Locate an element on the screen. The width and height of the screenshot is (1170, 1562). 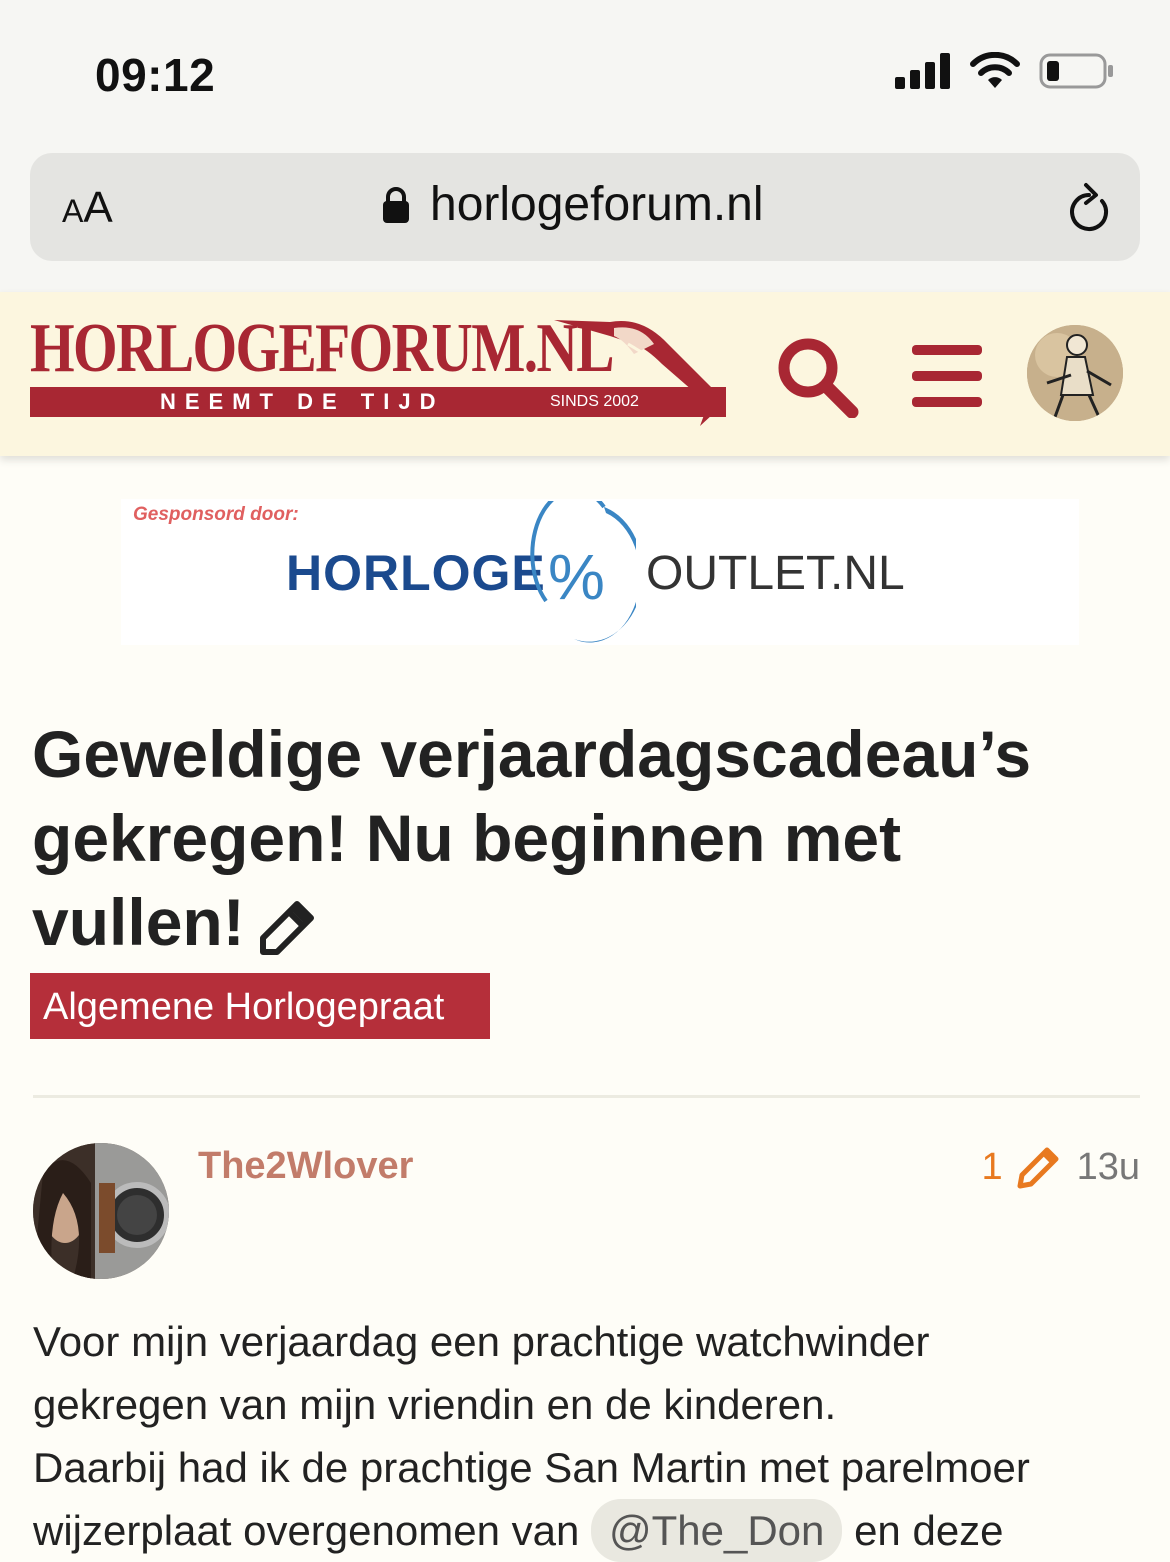
logo-band: NEEMT DE TIJD SINDS 2002 is located at coordinates (378, 402).